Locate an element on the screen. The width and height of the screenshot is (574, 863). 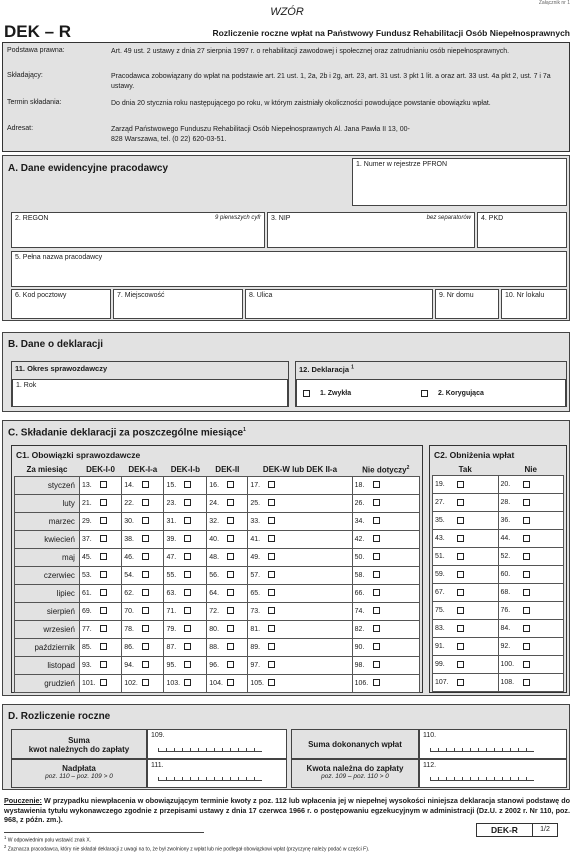
report-cell: 13. is located at coordinates (100, 485).